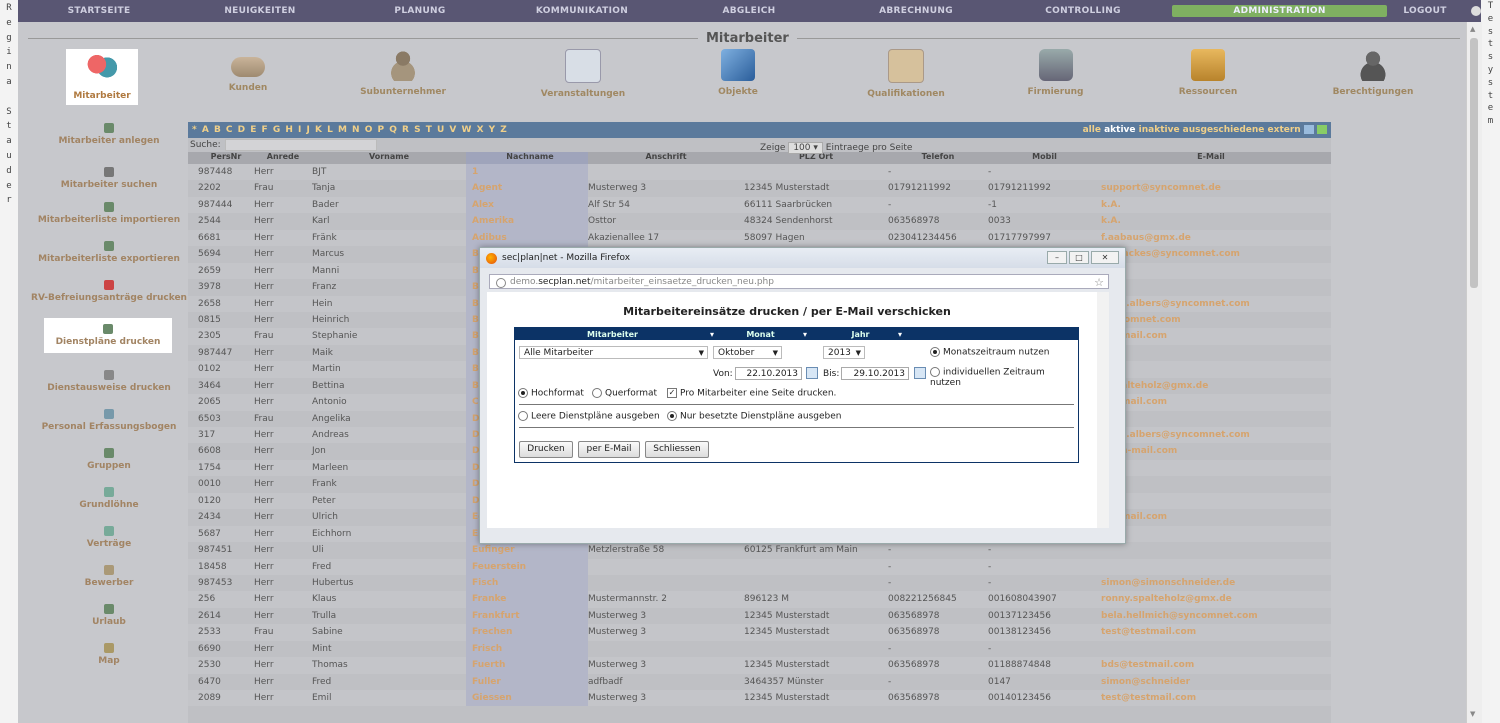  What do you see at coordinates (527, 616) in the screenshot?
I see `cell-nachname: Frankfurt` at bounding box center [527, 616].